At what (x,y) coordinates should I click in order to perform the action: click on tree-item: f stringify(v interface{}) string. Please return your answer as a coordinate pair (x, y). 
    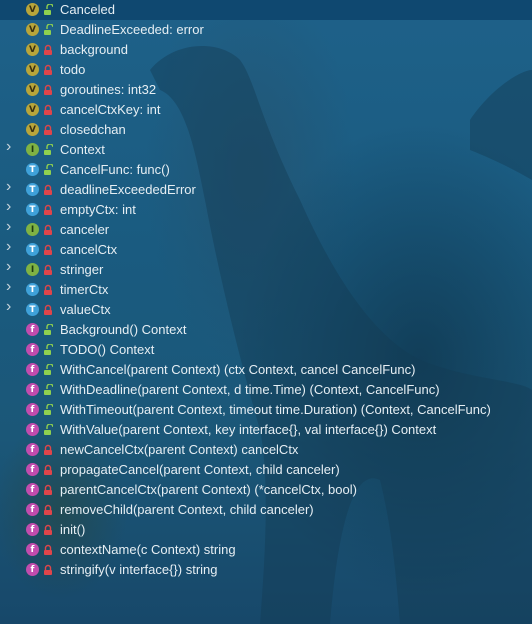
    Looking at the image, I should click on (266, 570).